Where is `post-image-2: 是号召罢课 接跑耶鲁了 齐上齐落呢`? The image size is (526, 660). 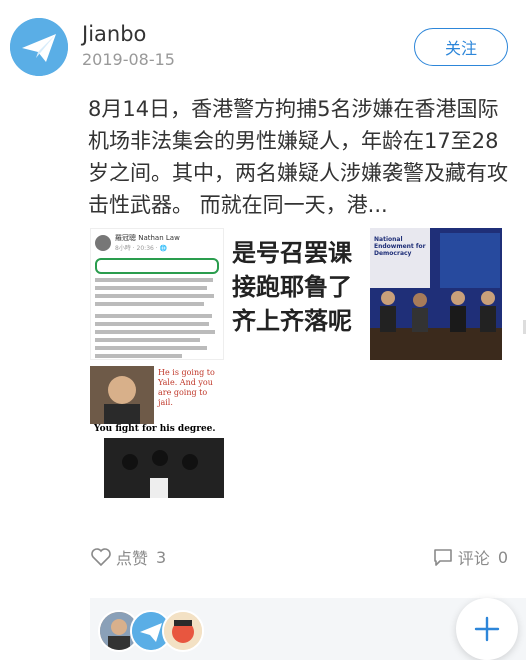 post-image-2: 是号召罢课 接跑耶鲁了 齐上齐落呢 is located at coordinates (296, 294).